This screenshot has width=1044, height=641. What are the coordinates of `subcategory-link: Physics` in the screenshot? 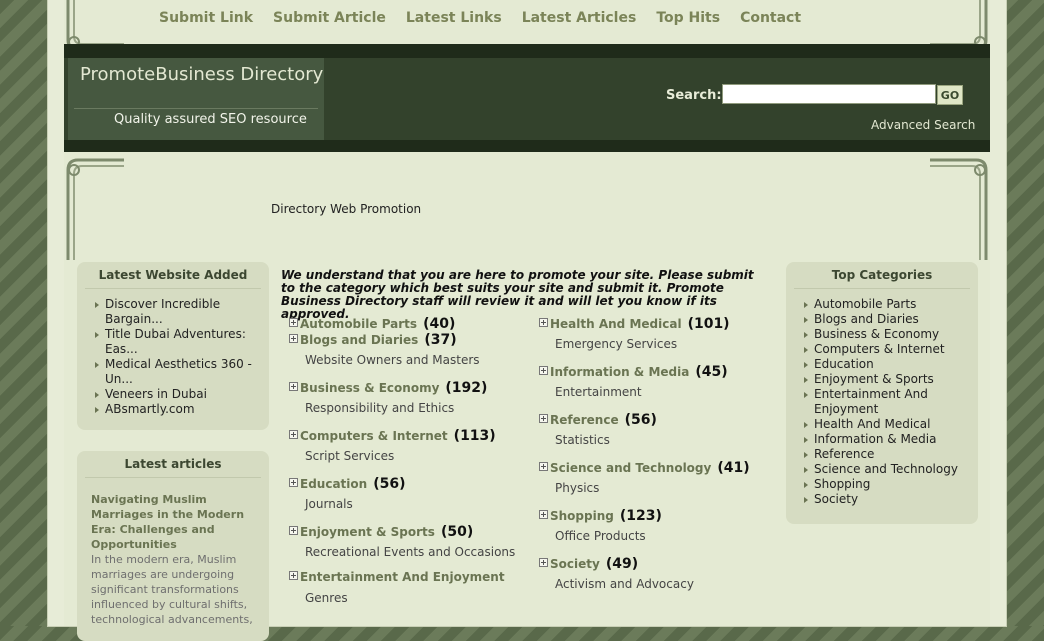 It's located at (672, 489).